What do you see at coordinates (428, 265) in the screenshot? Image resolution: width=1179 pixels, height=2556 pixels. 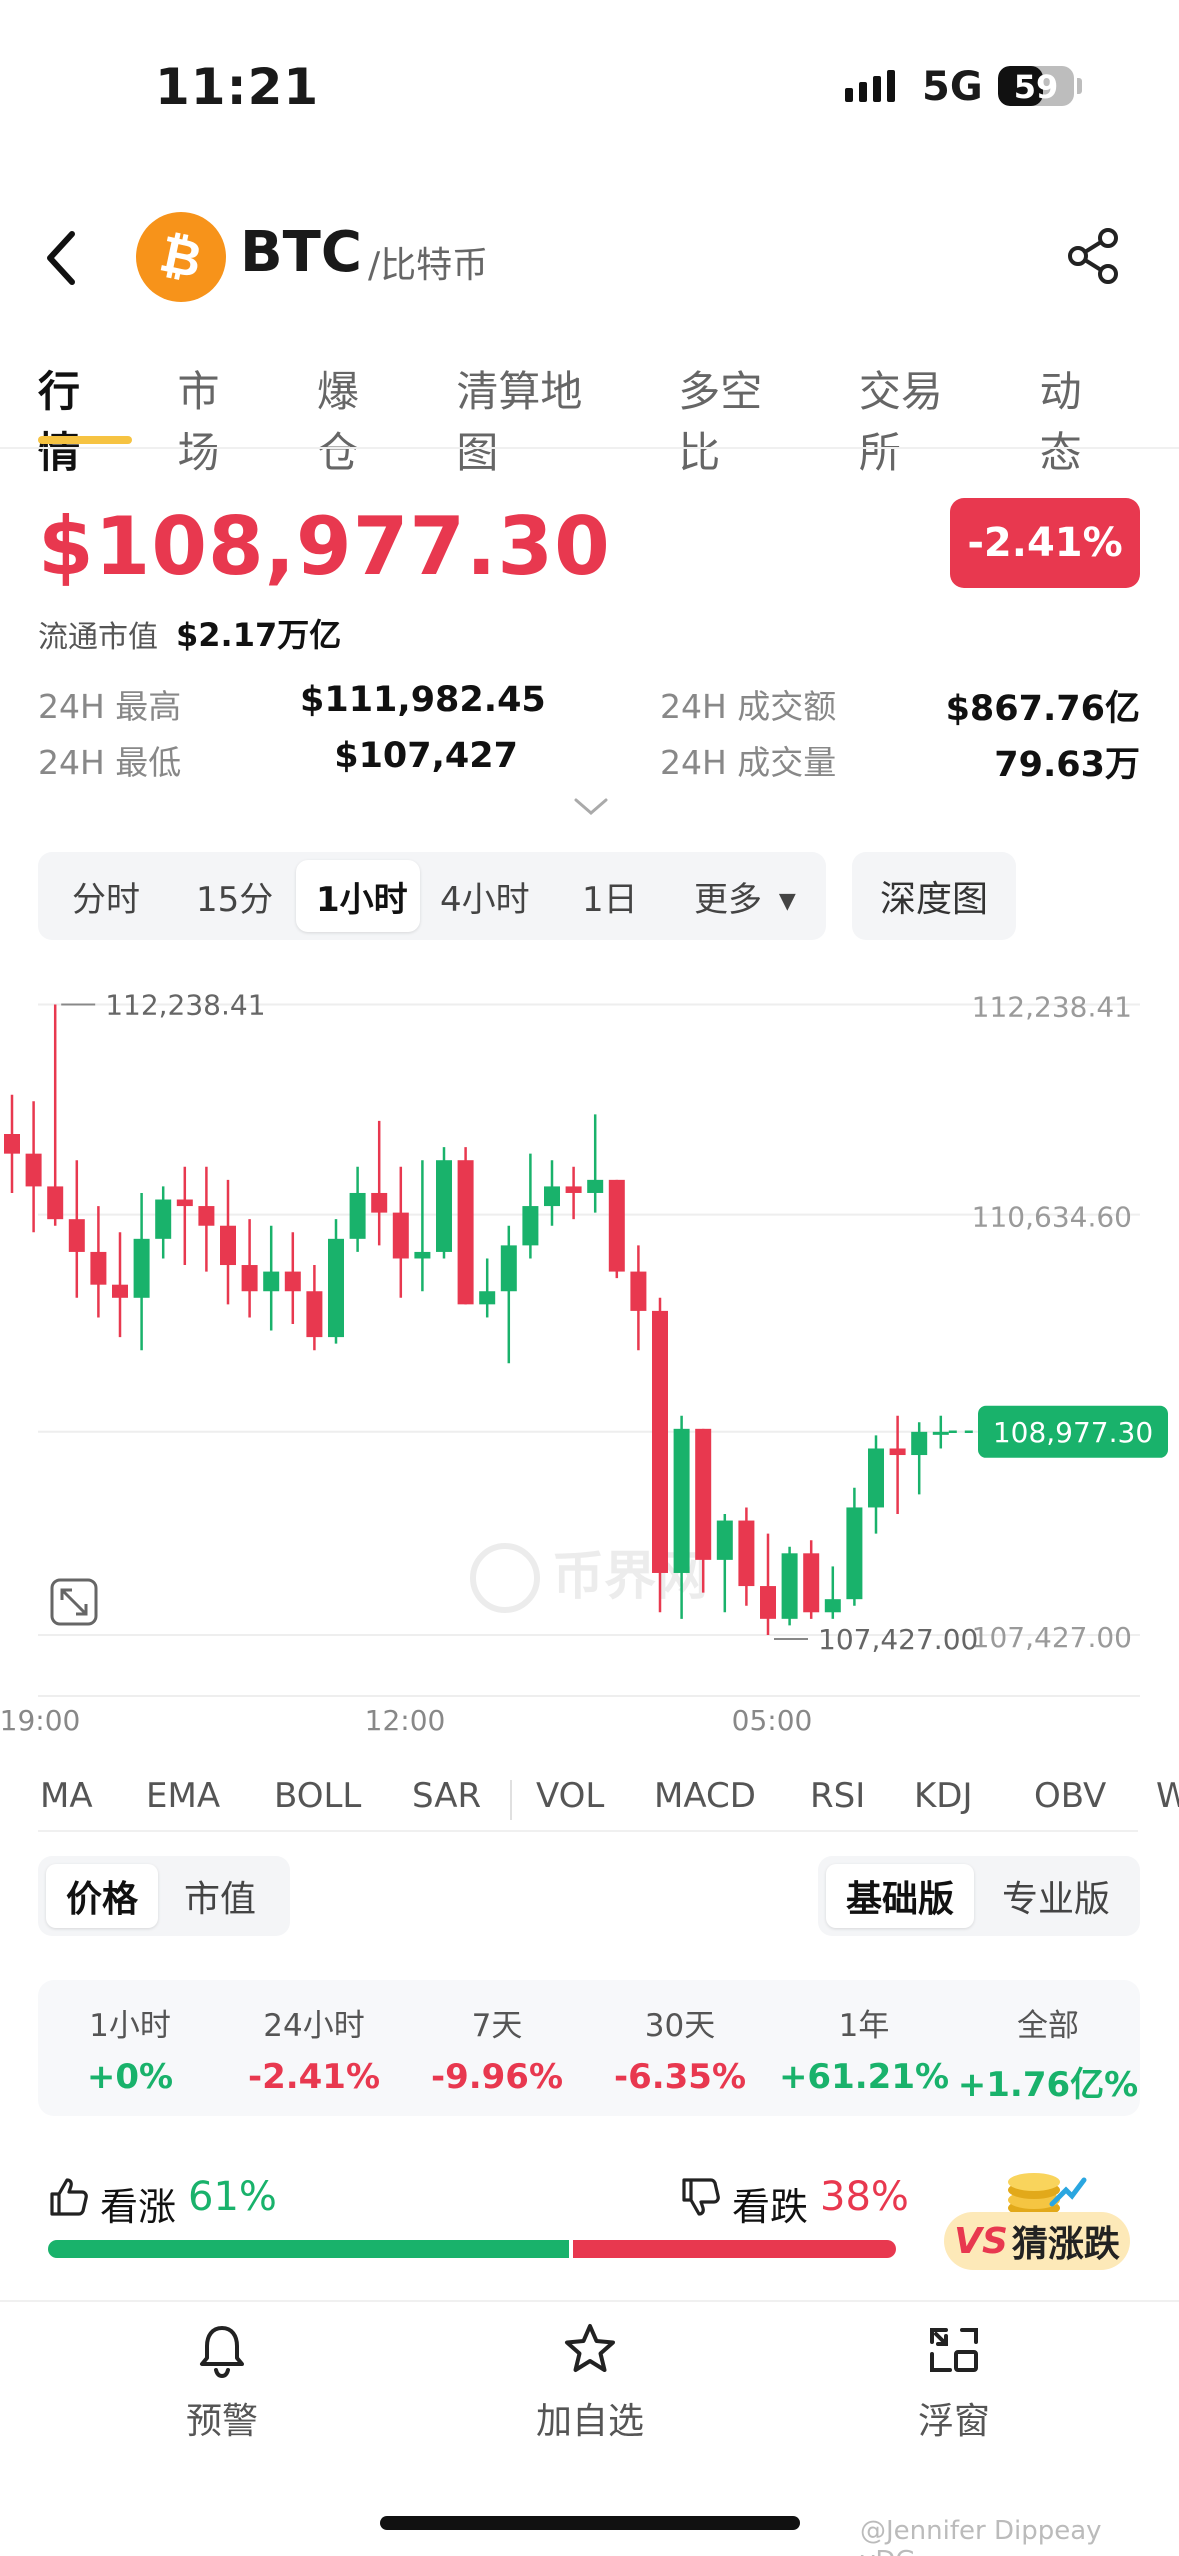 I see `coin-subtitle: /比特币` at bounding box center [428, 265].